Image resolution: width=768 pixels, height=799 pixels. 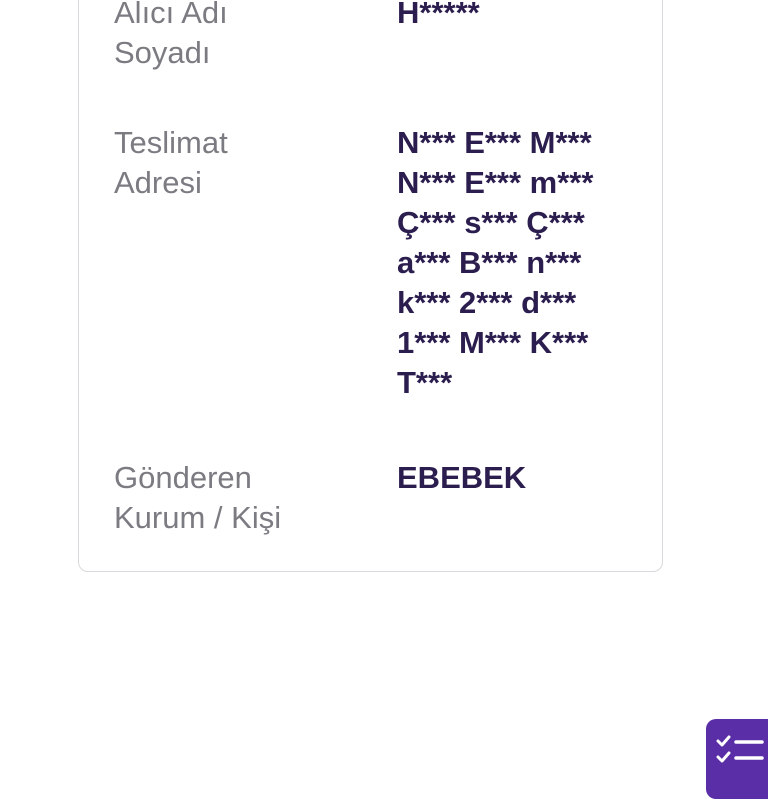 I want to click on delivery-address-label: Teslimat Adresi, so click(x=171, y=162).